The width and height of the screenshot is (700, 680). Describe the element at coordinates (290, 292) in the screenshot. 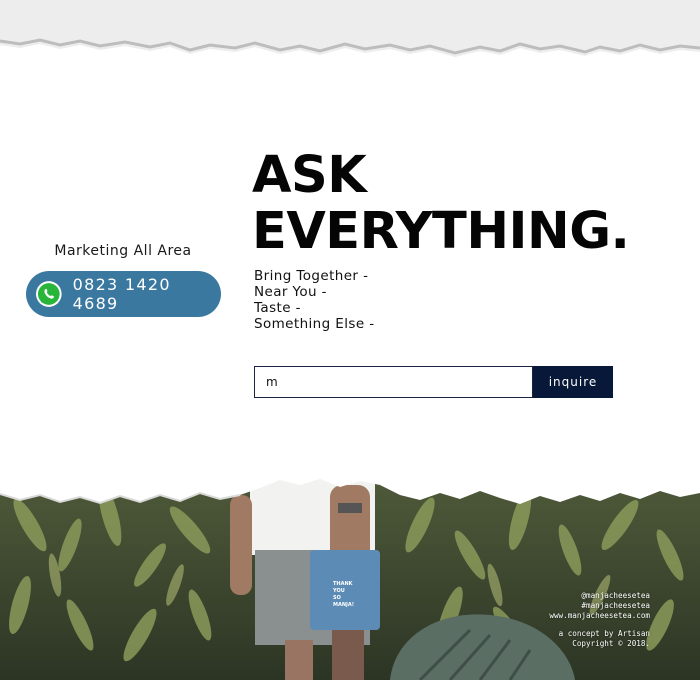

I see `tagline-item: Near You -` at that location.